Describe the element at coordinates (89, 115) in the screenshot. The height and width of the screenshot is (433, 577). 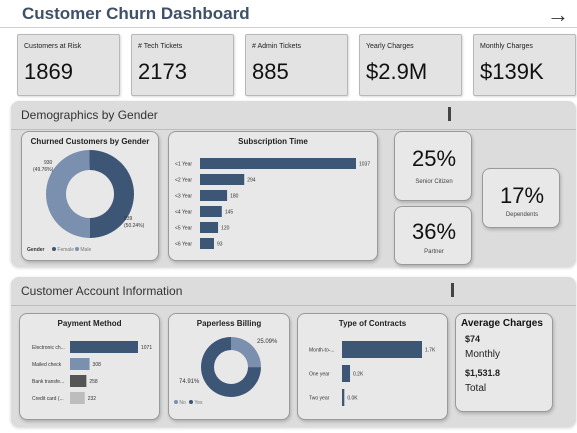
I see `section-title: Demographics by Gender` at that location.